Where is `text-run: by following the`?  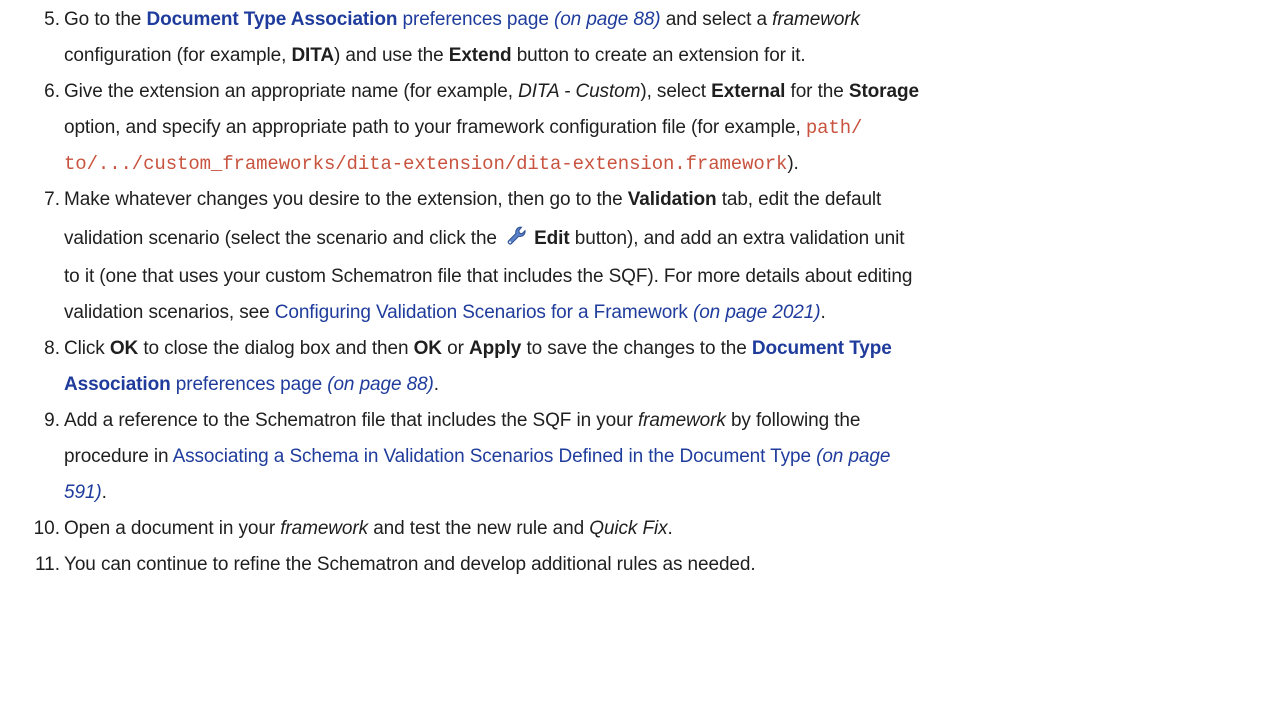
text-run: by following the is located at coordinates (793, 420).